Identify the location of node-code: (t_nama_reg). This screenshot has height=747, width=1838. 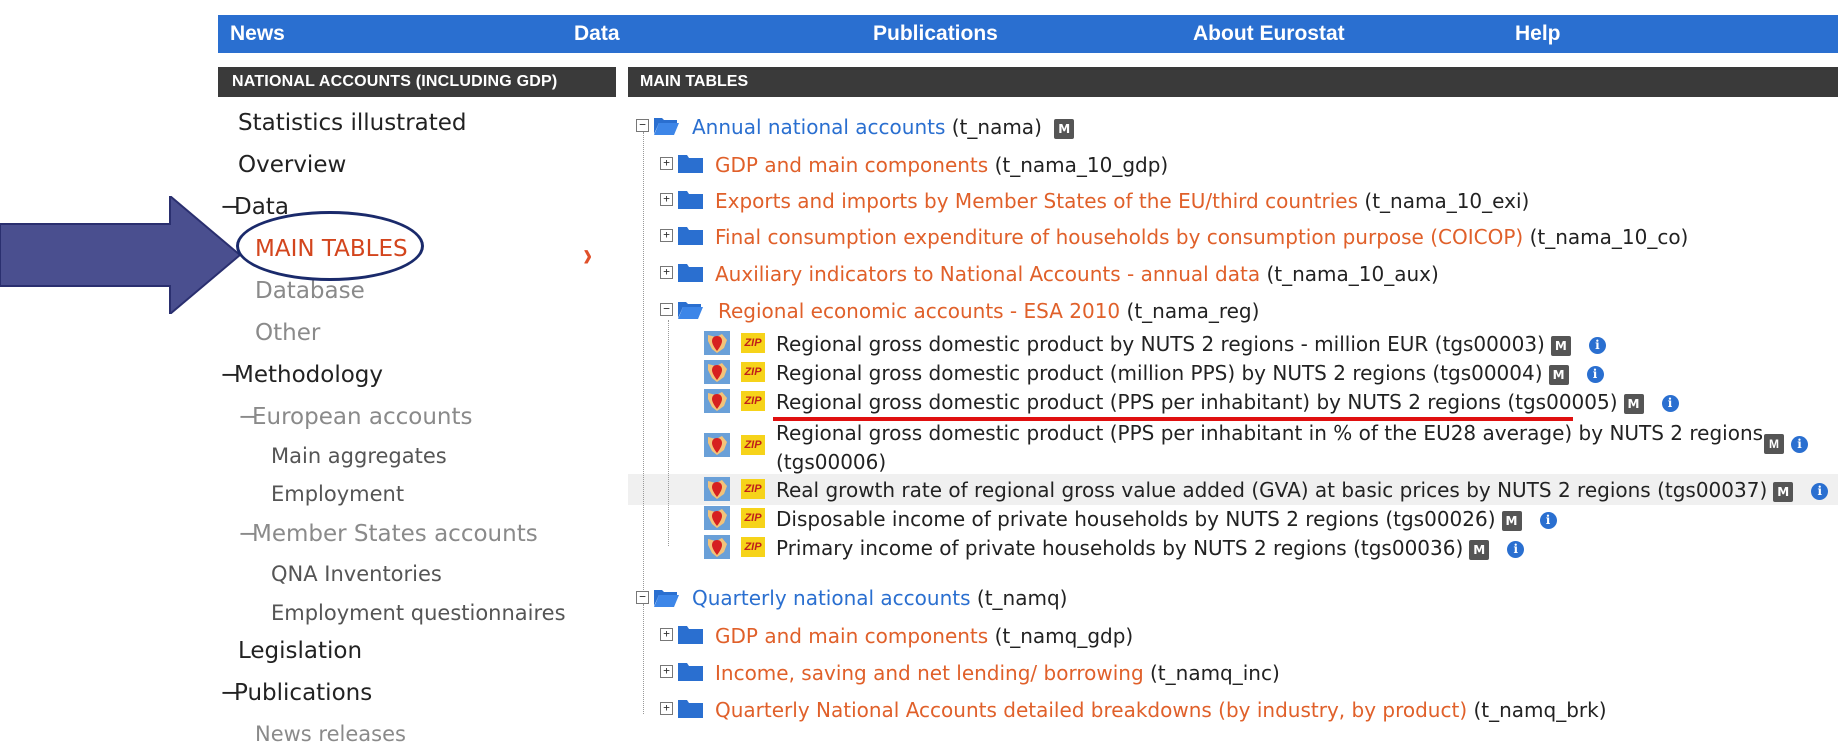
(1193, 311).